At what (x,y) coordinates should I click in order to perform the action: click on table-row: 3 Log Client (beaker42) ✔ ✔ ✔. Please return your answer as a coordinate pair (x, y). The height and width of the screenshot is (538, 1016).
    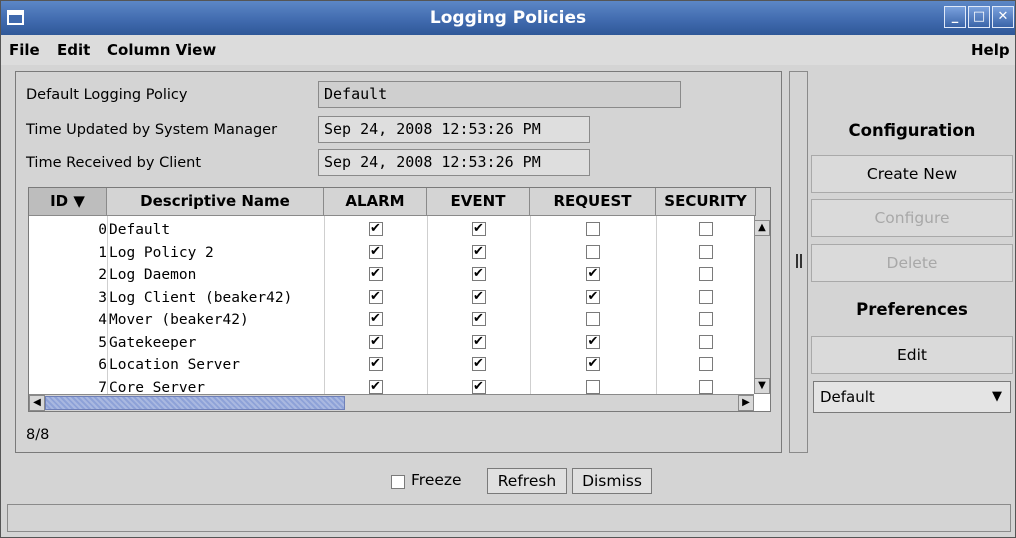
    Looking at the image, I should click on (393, 298).